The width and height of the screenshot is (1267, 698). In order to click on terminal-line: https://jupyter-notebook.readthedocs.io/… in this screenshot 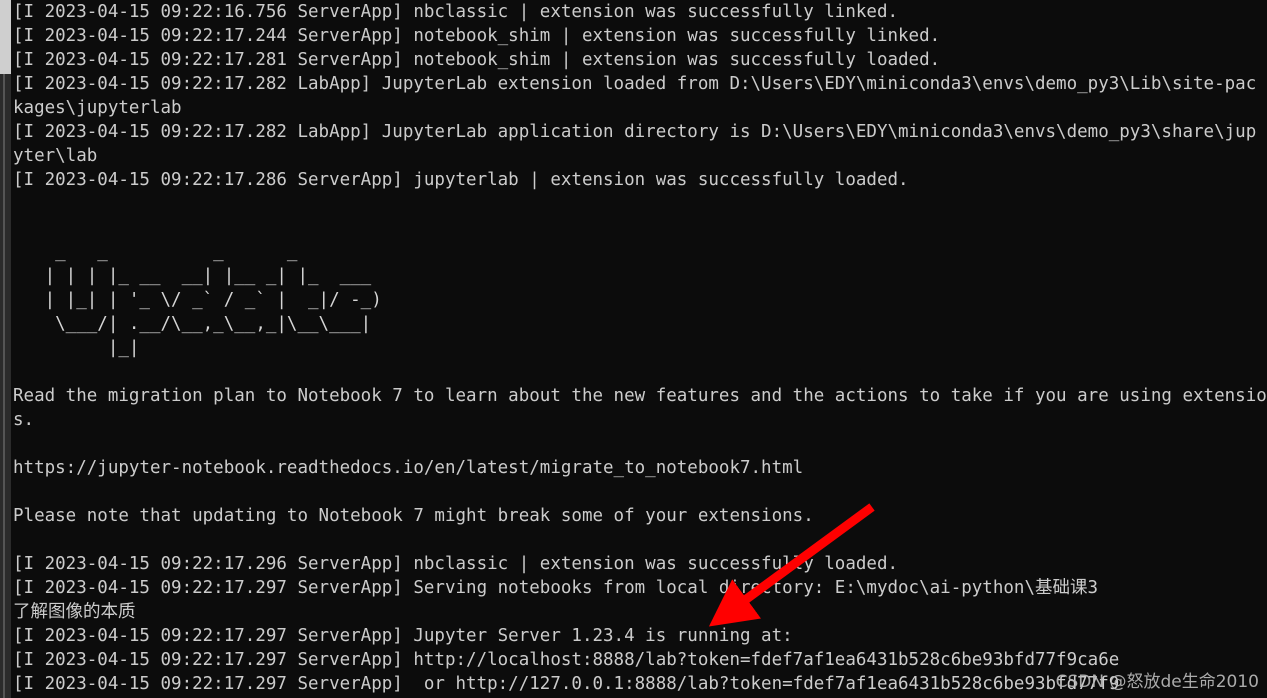, I will do `click(408, 468)`.